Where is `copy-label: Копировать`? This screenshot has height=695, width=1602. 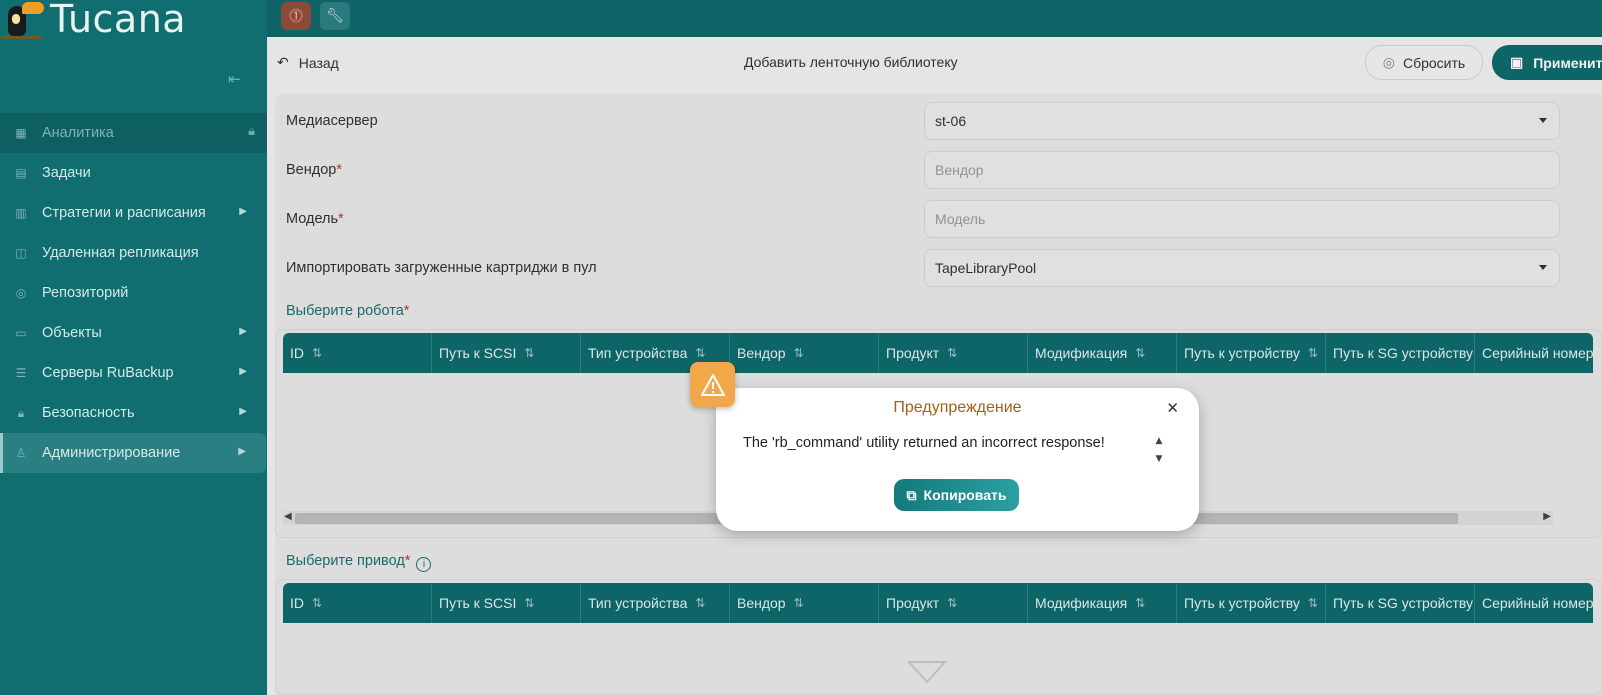 copy-label: Копировать is located at coordinates (965, 495).